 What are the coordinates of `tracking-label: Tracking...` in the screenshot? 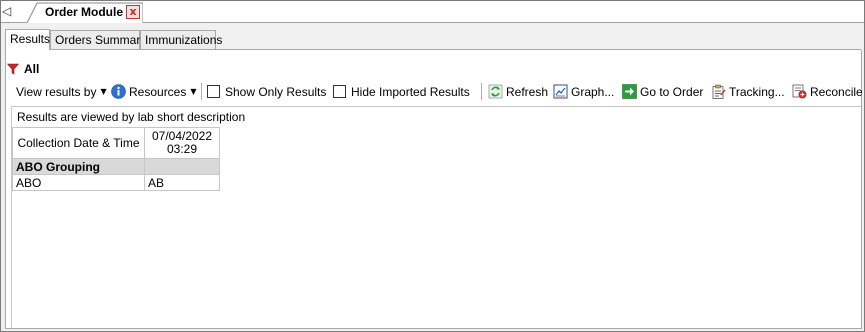 It's located at (757, 91).